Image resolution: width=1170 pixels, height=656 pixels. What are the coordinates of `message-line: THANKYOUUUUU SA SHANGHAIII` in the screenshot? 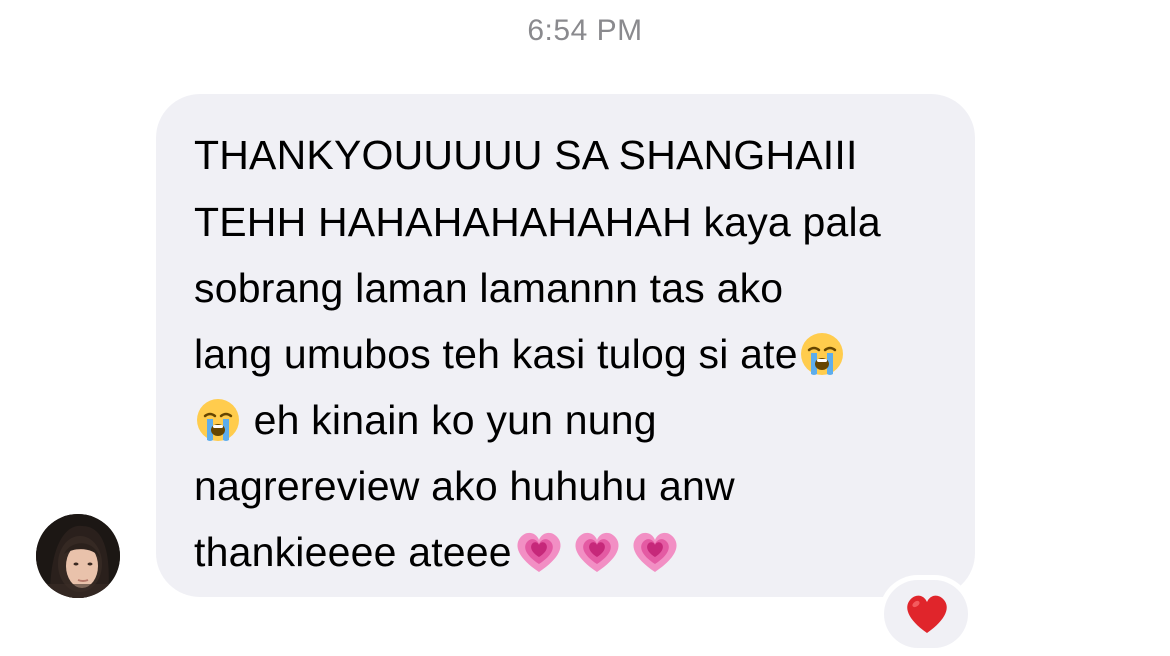 It's located at (526, 155).